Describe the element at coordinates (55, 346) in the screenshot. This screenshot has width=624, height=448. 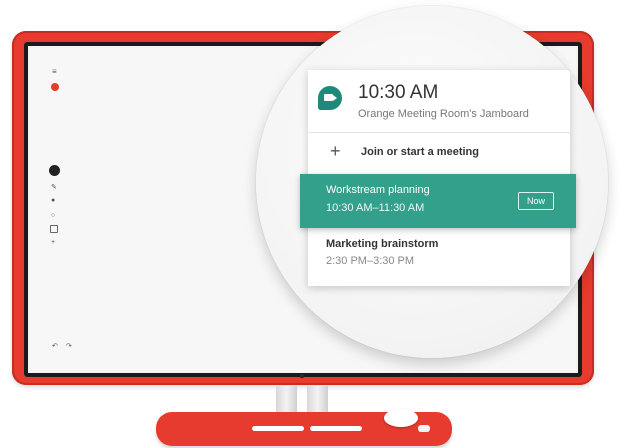
I see `undo-icon: ↶` at that location.